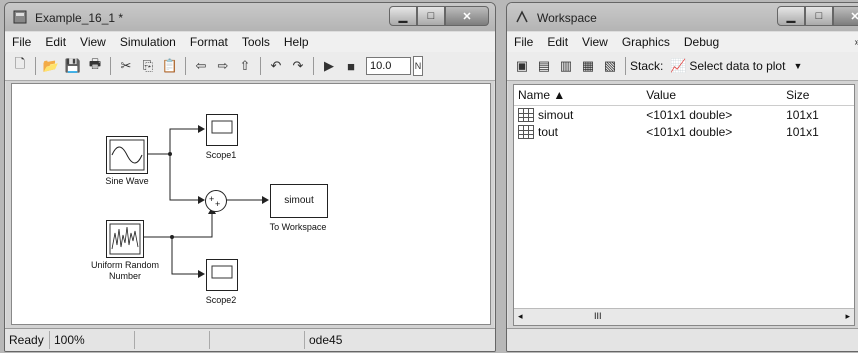  I want to click on plot-icon: 📈, so click(678, 66).